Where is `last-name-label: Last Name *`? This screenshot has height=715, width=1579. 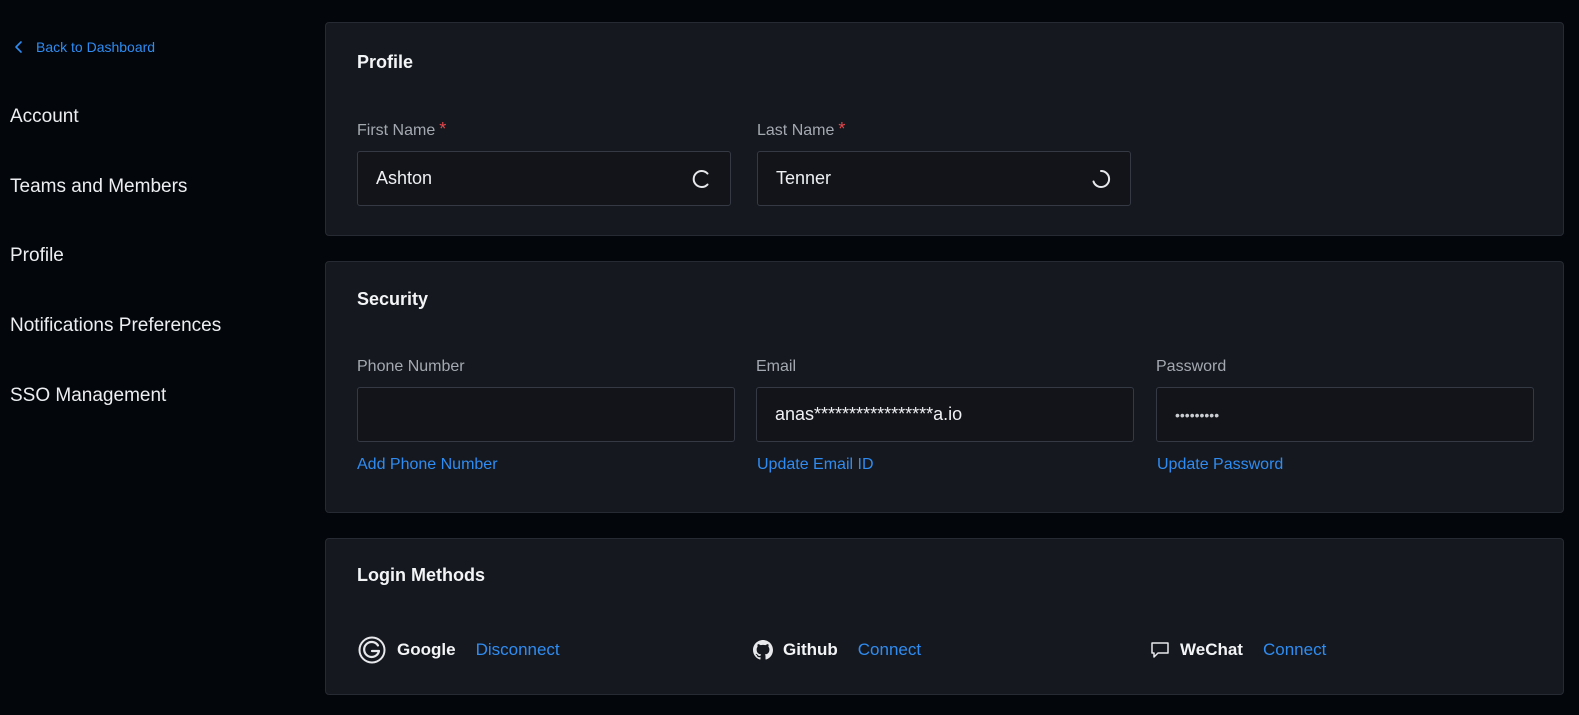
last-name-label: Last Name * is located at coordinates (801, 129).